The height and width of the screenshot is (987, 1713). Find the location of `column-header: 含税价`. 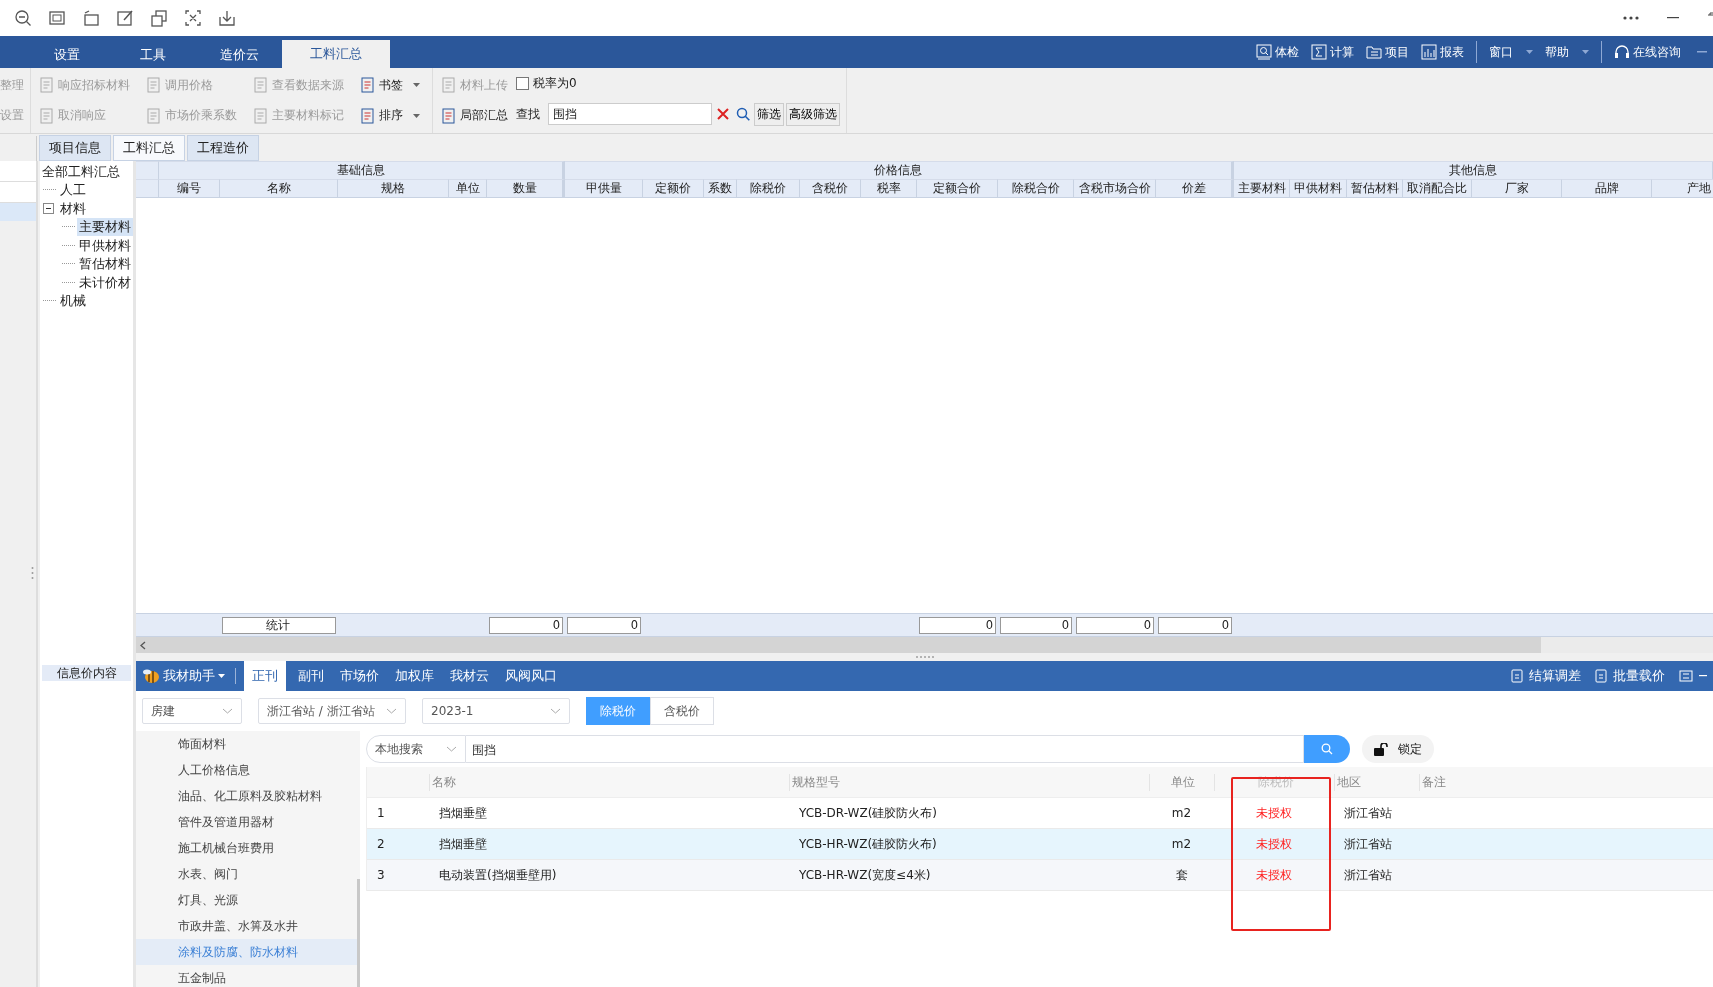

column-header: 含税价 is located at coordinates (830, 188).